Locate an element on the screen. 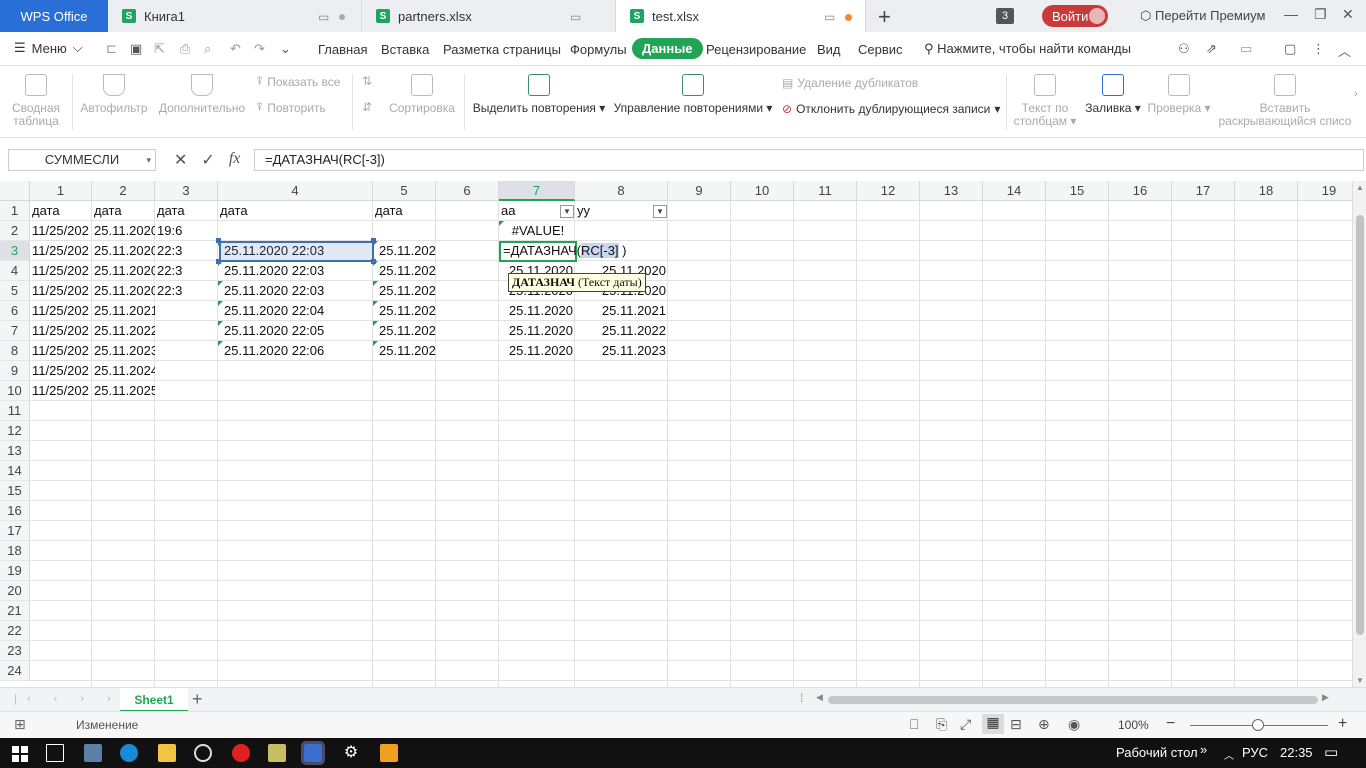 This screenshot has height=768, width=1366. row-header: 24 is located at coordinates (15, 671).